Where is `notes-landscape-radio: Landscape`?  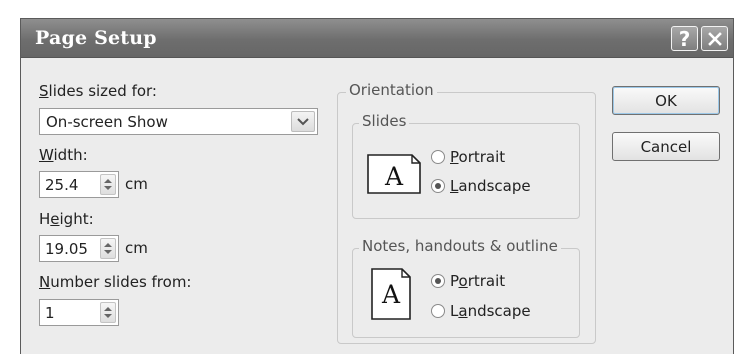
notes-landscape-radio: Landscape is located at coordinates (481, 311).